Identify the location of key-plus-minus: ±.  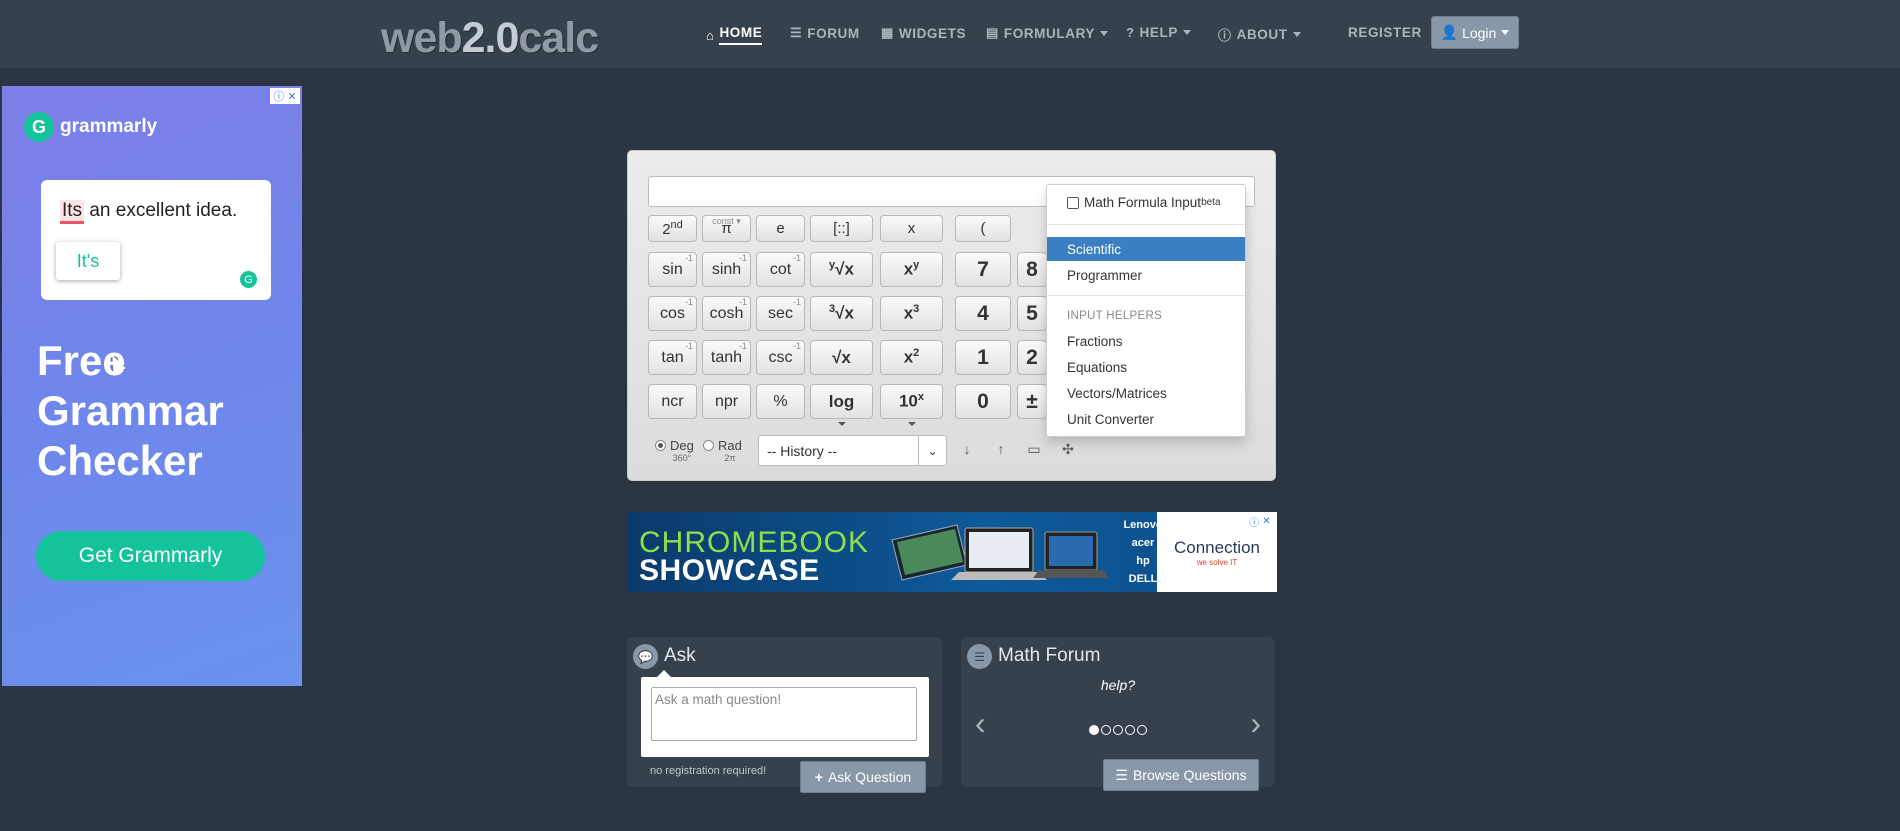
(1032, 401).